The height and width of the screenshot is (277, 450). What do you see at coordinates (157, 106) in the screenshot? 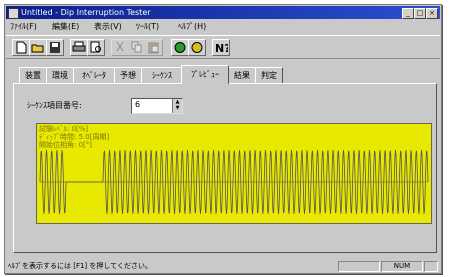
I see `sequence-number-stepper: 6 ▲ ▼` at bounding box center [157, 106].